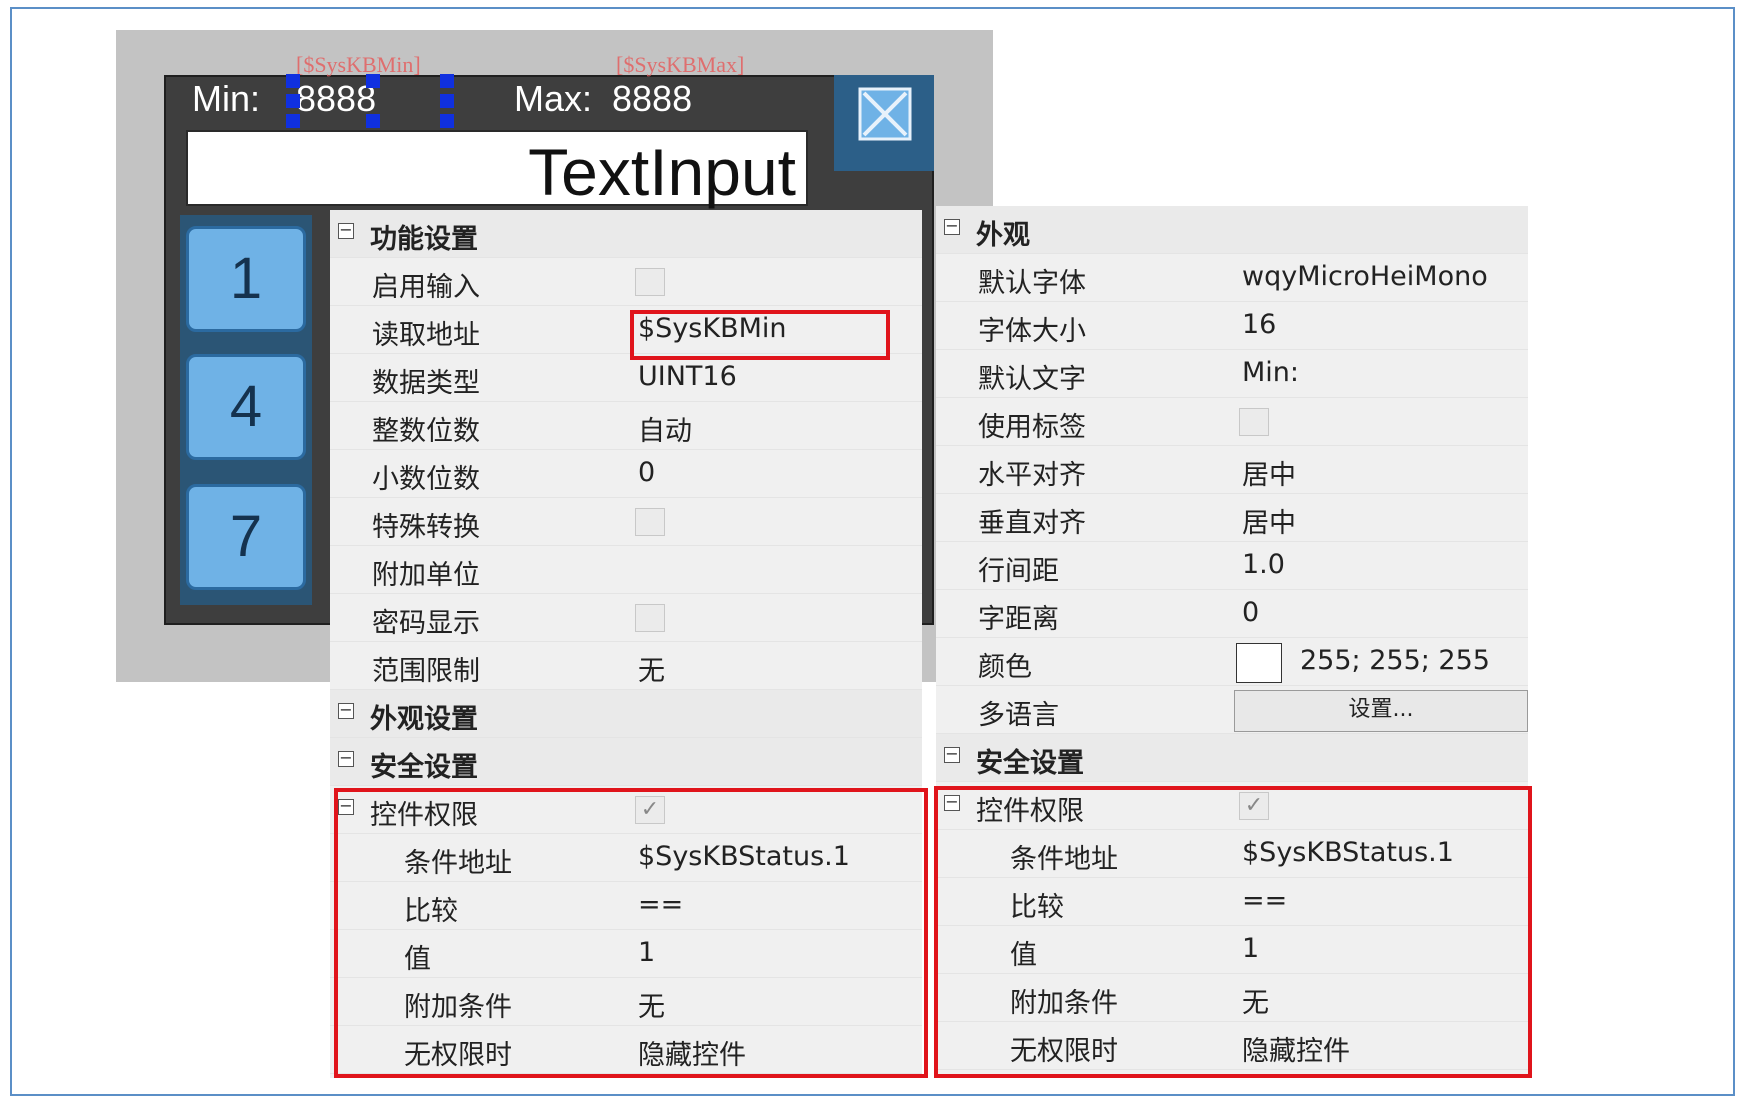  I want to click on enable-input-checkbox, so click(650, 282).